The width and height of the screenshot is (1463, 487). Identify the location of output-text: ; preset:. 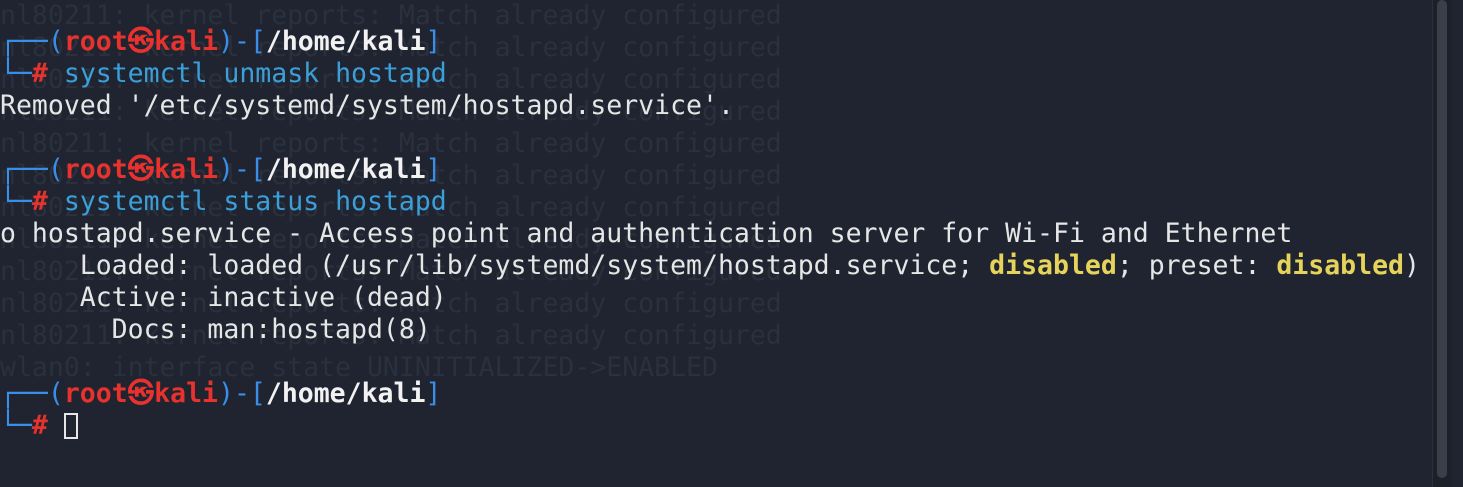
(1196, 265).